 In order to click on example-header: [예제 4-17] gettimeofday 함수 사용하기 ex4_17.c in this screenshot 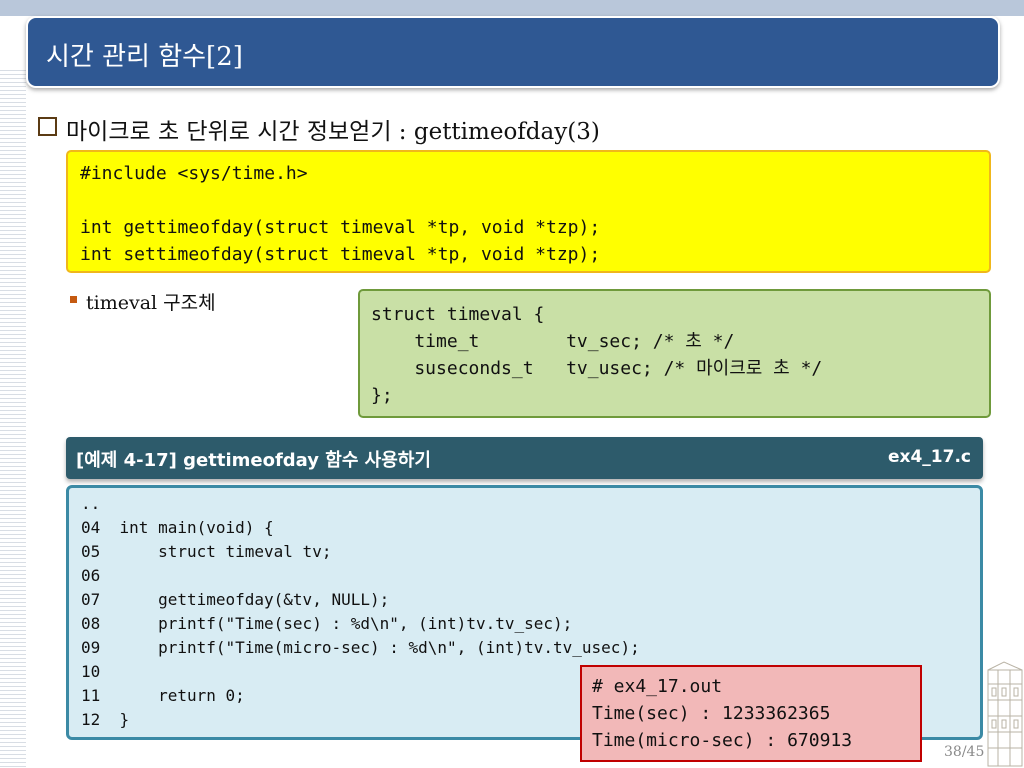, I will do `click(524, 458)`.